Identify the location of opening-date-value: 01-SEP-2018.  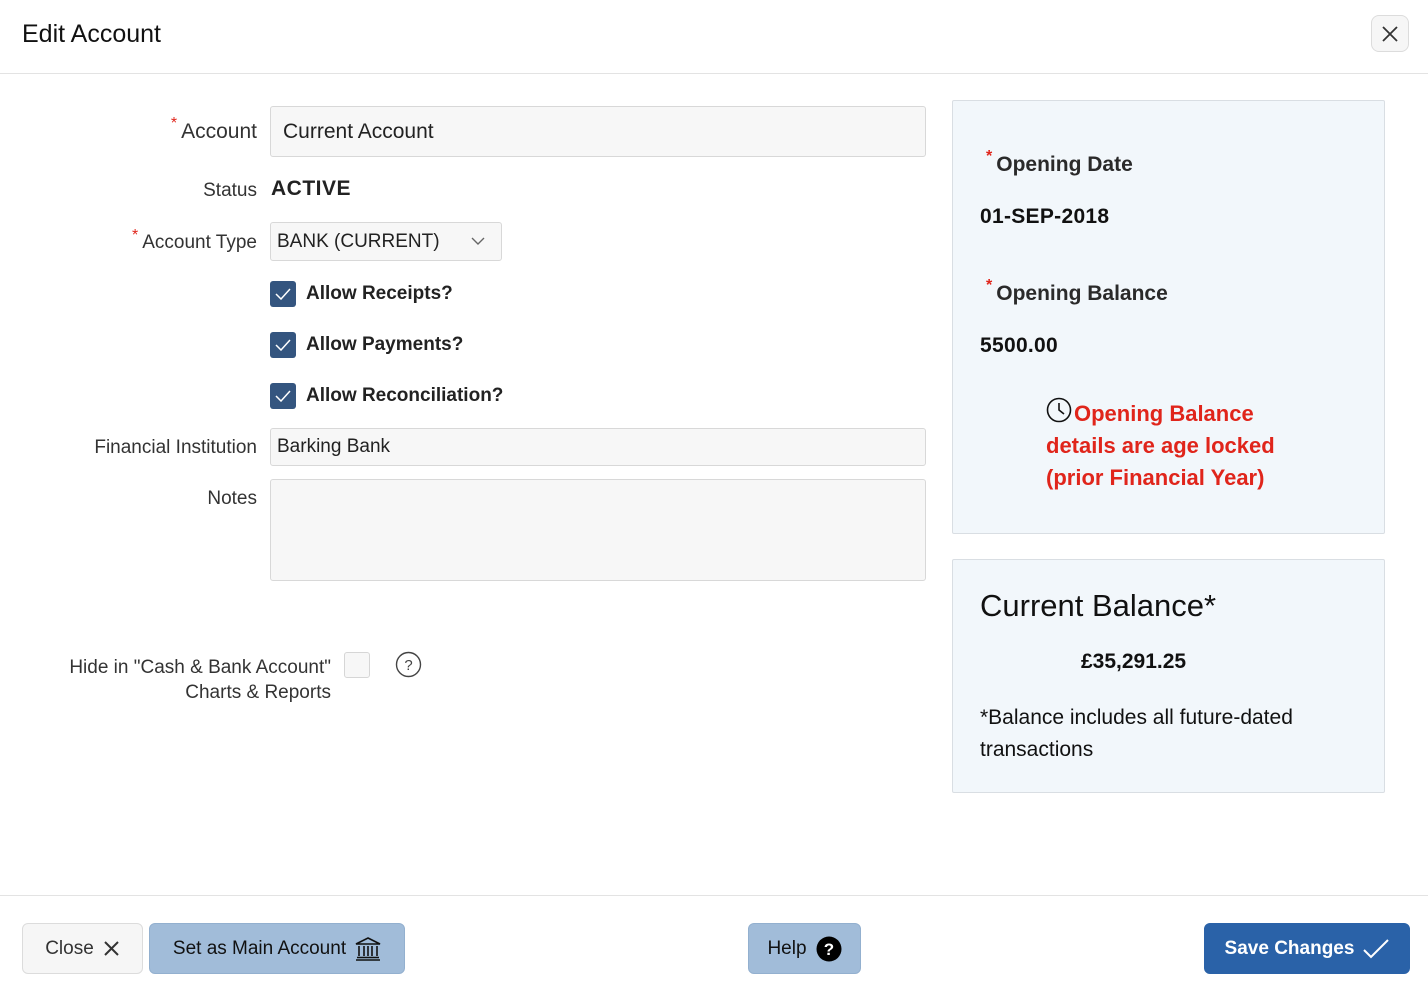
(1045, 216).